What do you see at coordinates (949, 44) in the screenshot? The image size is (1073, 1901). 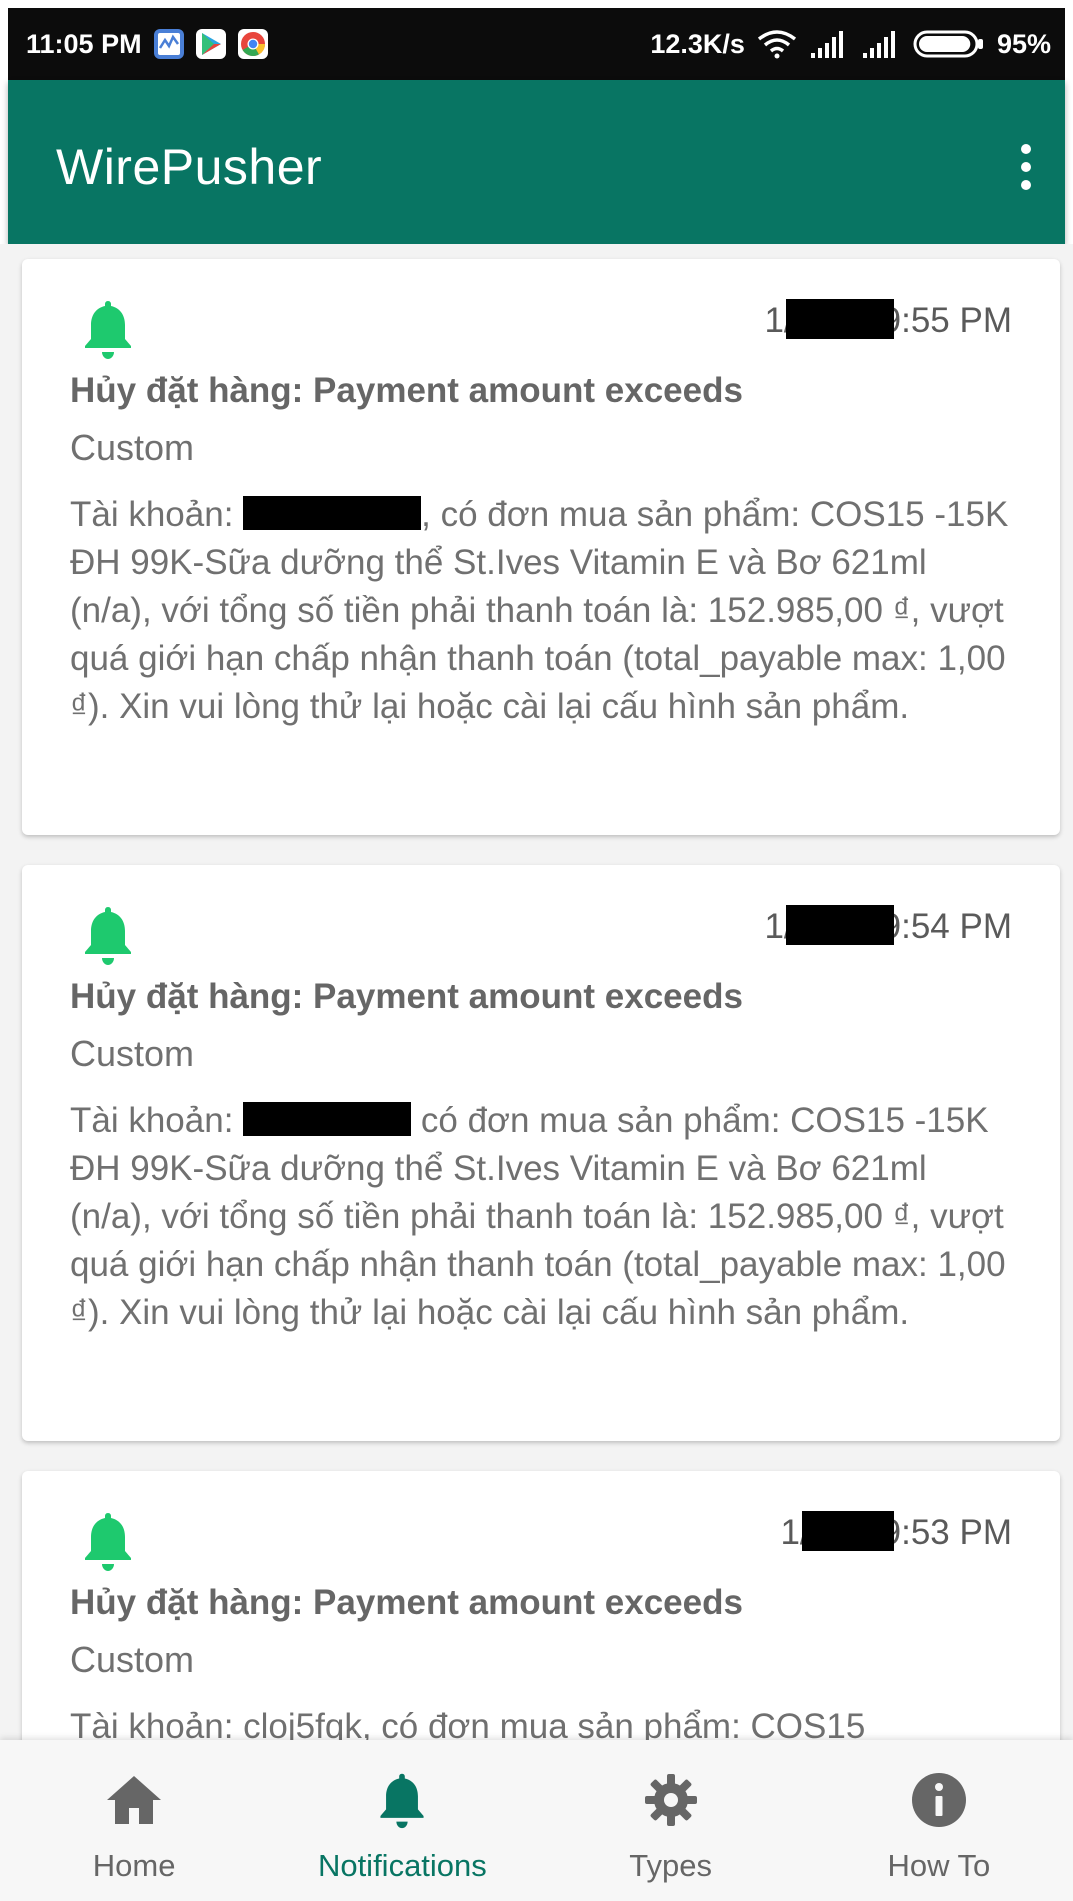 I see `battery-icon` at bounding box center [949, 44].